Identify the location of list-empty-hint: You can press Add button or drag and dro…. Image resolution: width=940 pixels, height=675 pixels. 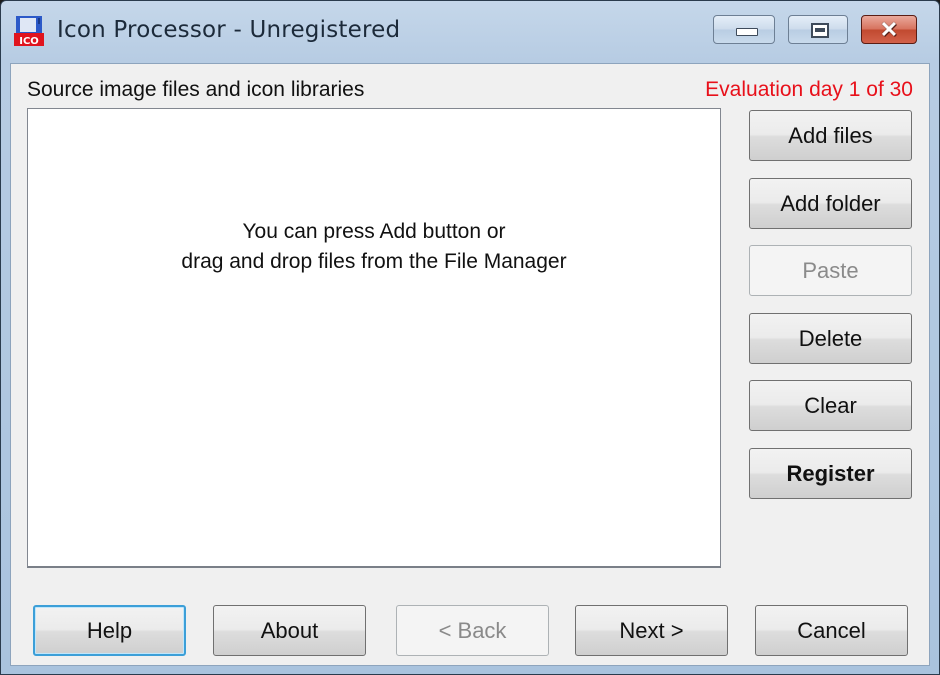
(374, 247).